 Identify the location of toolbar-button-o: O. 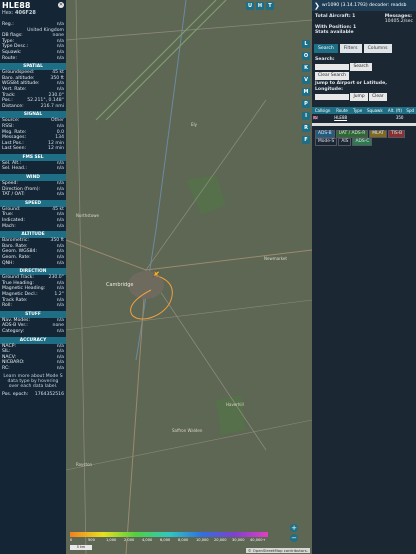
(306, 56).